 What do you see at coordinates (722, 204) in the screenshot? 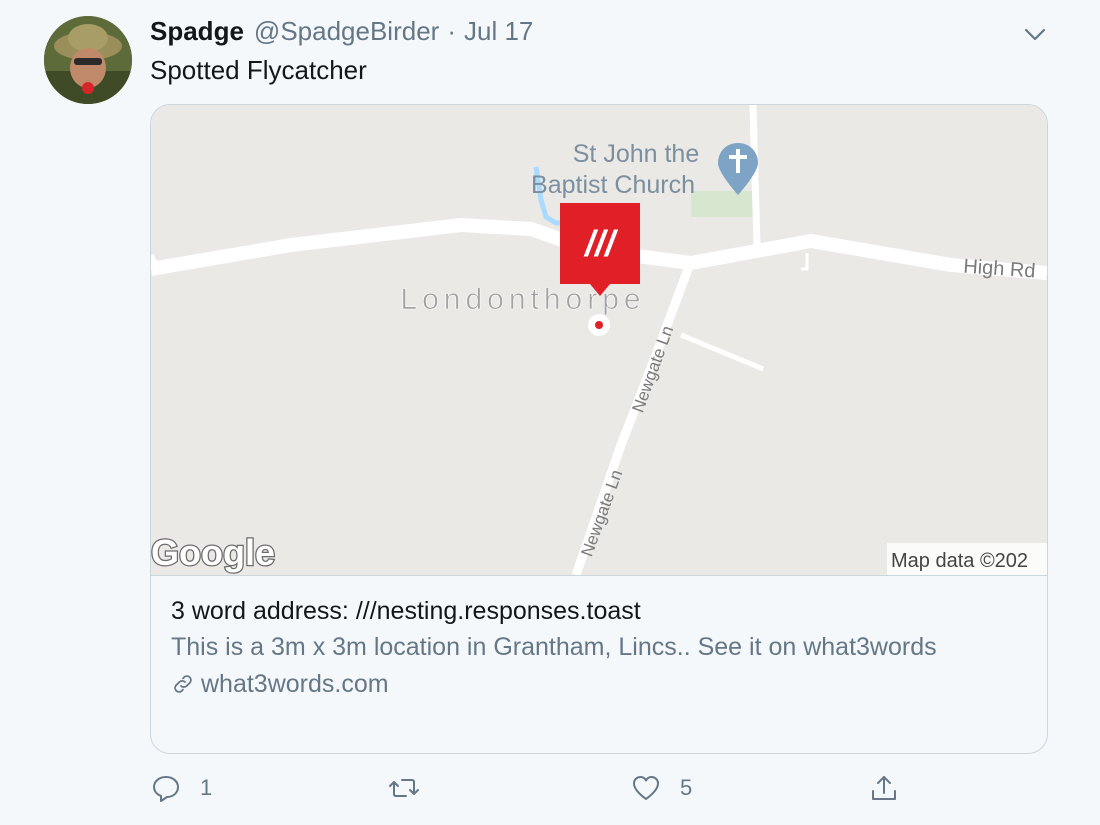
I see `park-area` at bounding box center [722, 204].